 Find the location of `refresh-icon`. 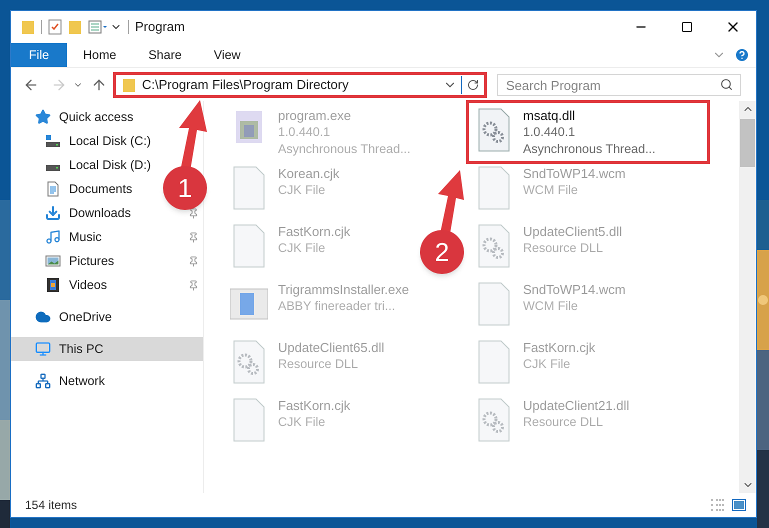

refresh-icon is located at coordinates (473, 84).